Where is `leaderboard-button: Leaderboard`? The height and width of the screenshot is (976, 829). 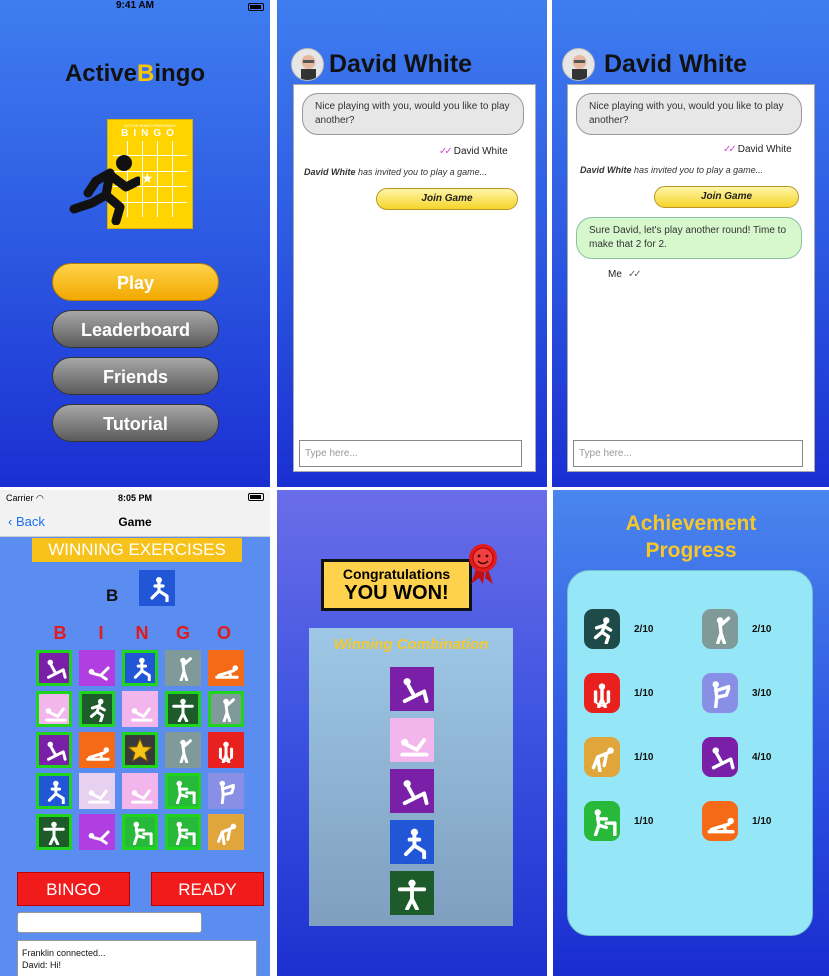
leaderboard-button: Leaderboard is located at coordinates (135, 329).